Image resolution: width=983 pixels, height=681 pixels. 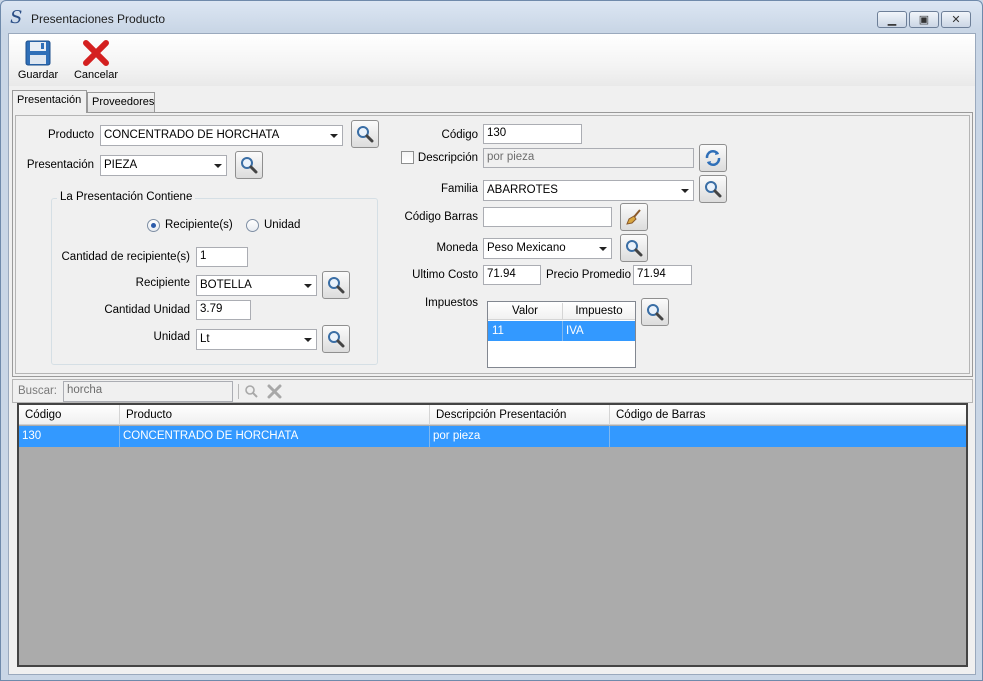 I want to click on grid-header-descripcion: Descripción Presentación, so click(x=520, y=415).